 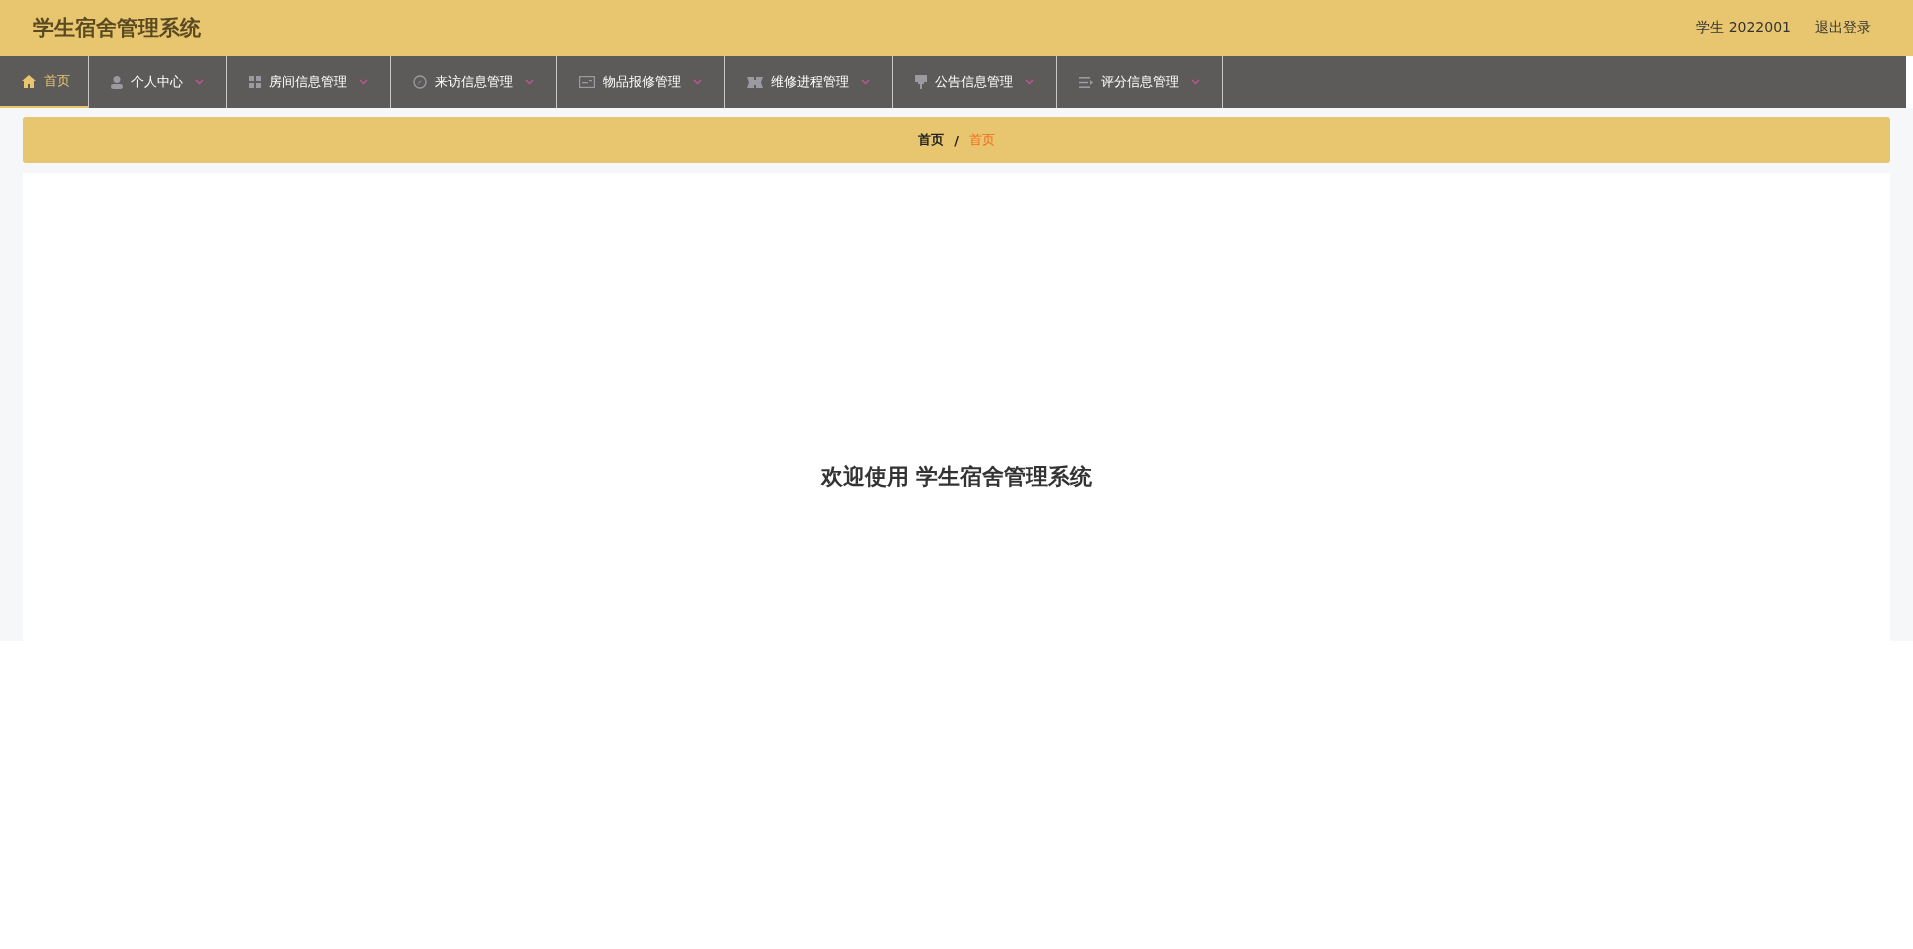 I want to click on card-icon, so click(x=587, y=82).